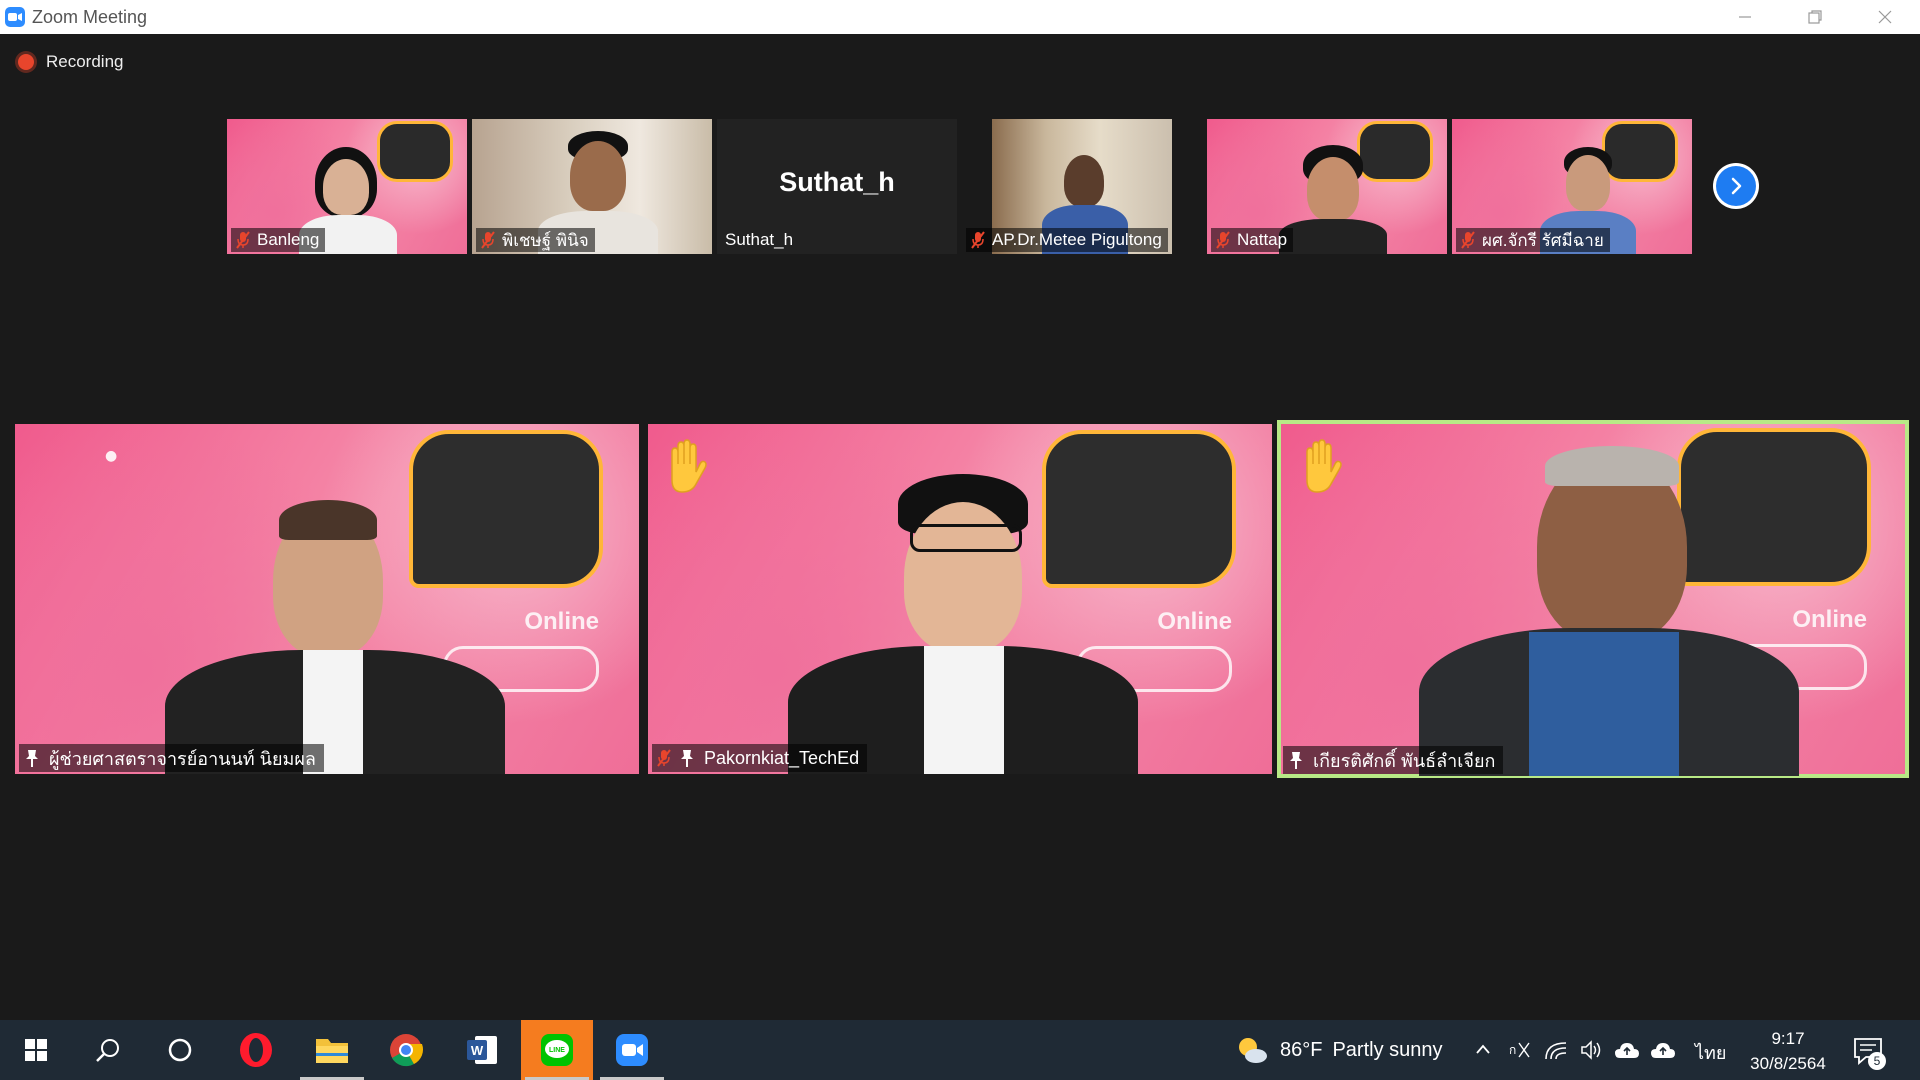 This screenshot has width=1920, height=1080. I want to click on svg-text: ก, so click(1512, 1050).